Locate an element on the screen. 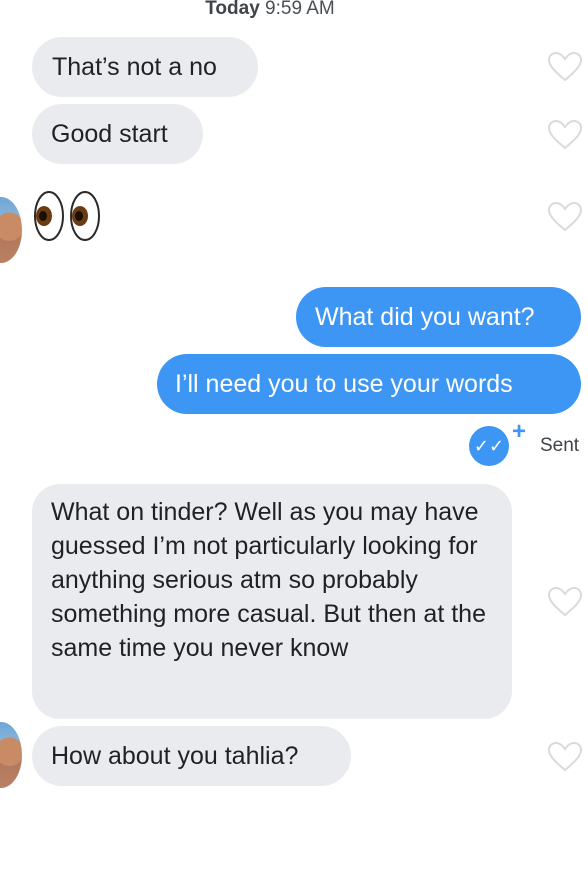  plus-icon: + is located at coordinates (519, 432).